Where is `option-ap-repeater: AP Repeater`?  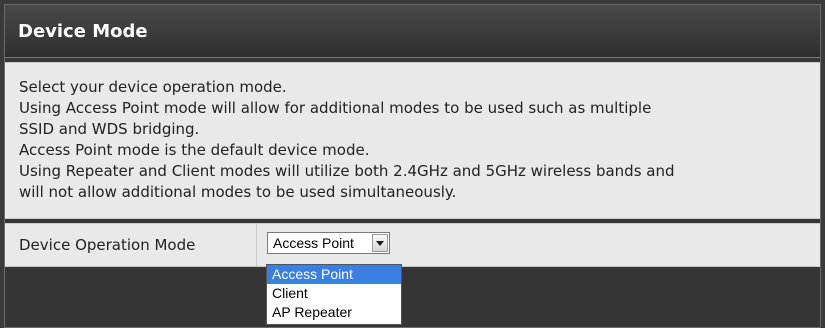
option-ap-repeater: AP Repeater is located at coordinates (334, 312).